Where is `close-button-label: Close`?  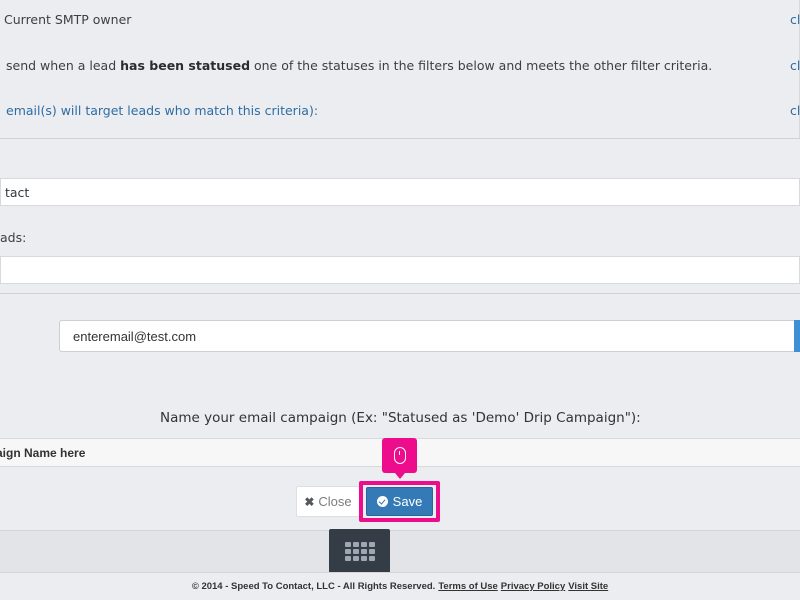 close-button-label: Close is located at coordinates (335, 501).